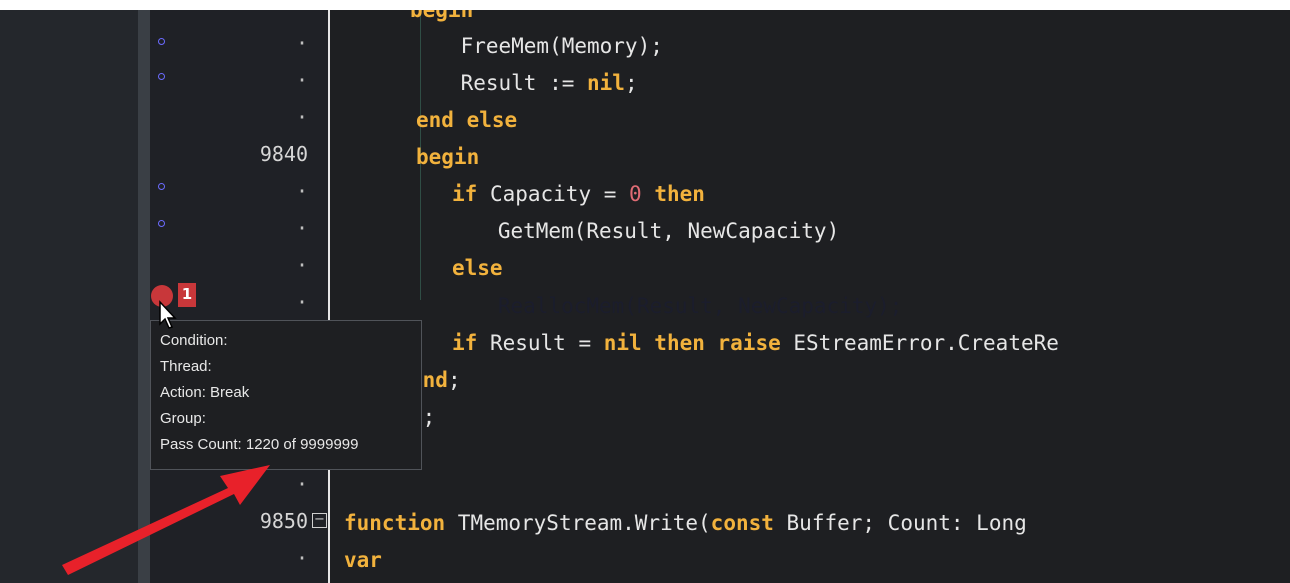 The image size is (1290, 583). I want to click on keyword: else, so click(477, 268).